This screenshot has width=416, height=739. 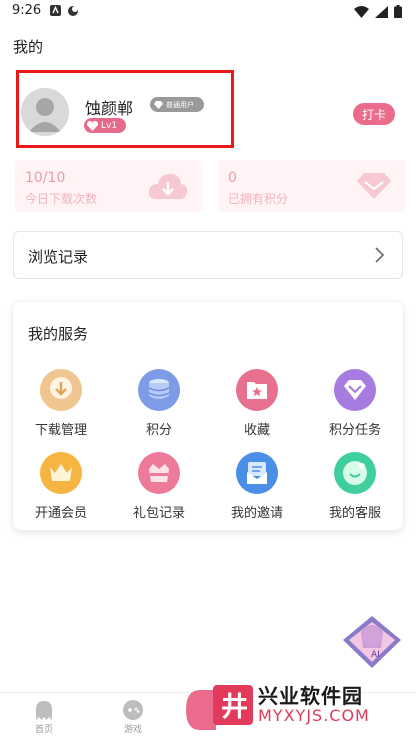 I want to click on service-label: 开通会员, so click(x=60, y=513).